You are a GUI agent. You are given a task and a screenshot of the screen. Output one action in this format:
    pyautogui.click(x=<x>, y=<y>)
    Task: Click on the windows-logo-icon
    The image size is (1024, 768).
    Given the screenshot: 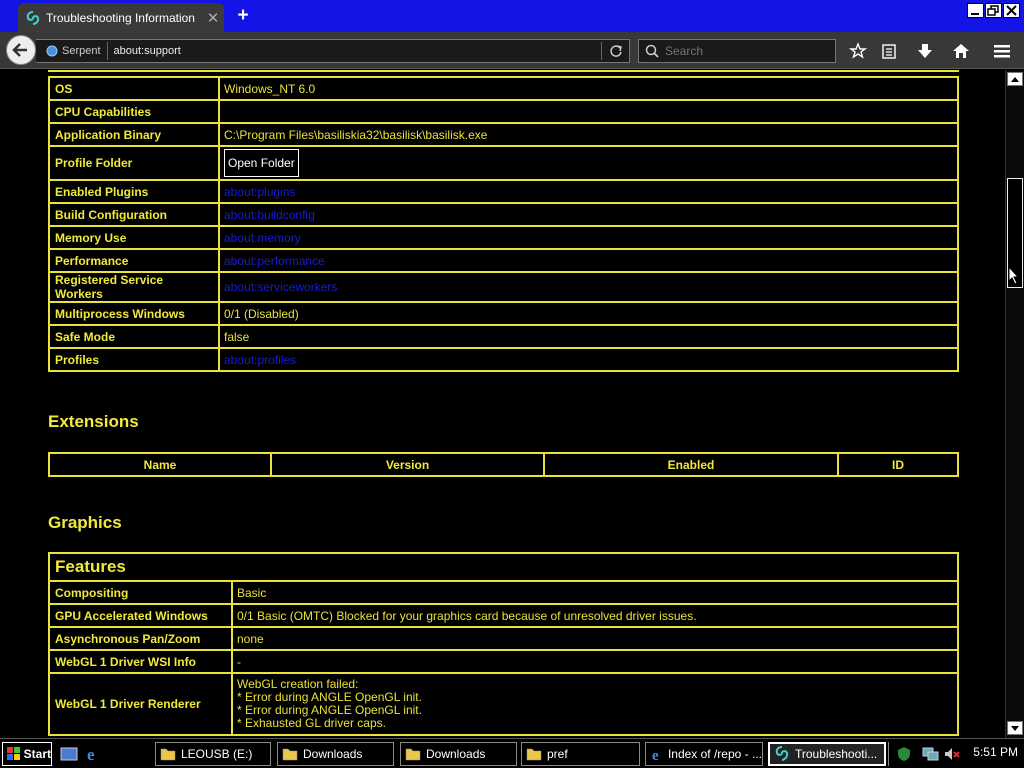 What is the action you would take?
    pyautogui.click(x=13, y=753)
    